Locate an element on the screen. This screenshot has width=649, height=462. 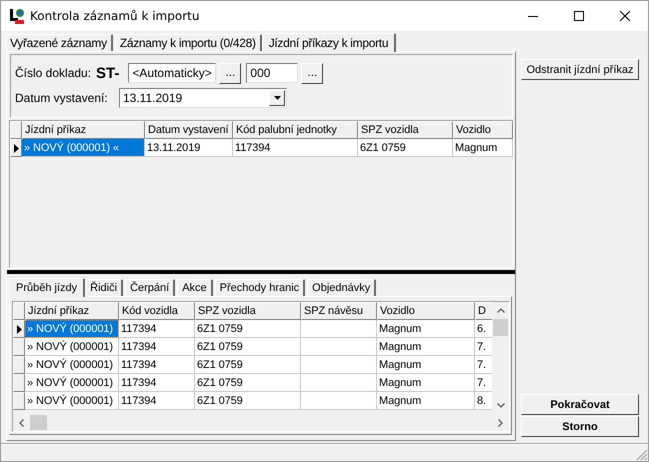
input-field: 000 is located at coordinates (272, 73).